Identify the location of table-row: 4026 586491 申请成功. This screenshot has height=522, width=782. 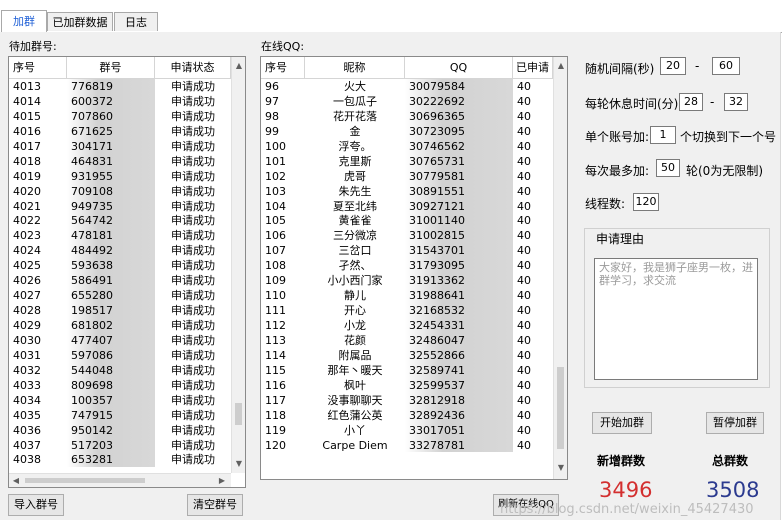
(120, 281).